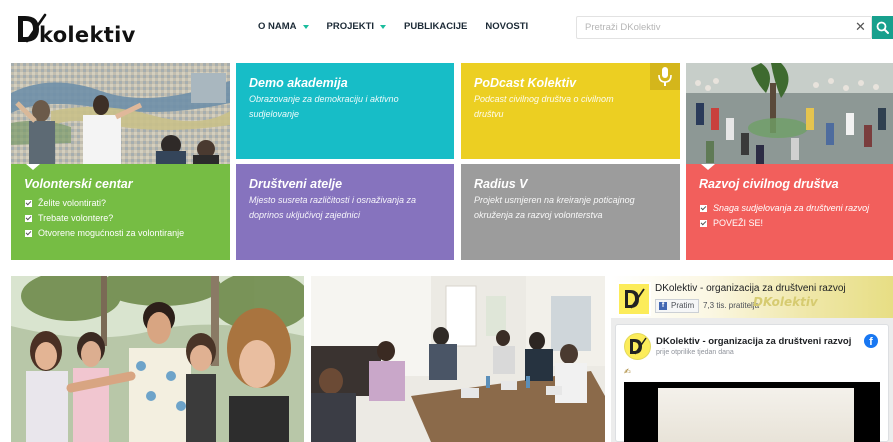  I want to click on nav-item-projekti: PROJEKTI, so click(357, 26).